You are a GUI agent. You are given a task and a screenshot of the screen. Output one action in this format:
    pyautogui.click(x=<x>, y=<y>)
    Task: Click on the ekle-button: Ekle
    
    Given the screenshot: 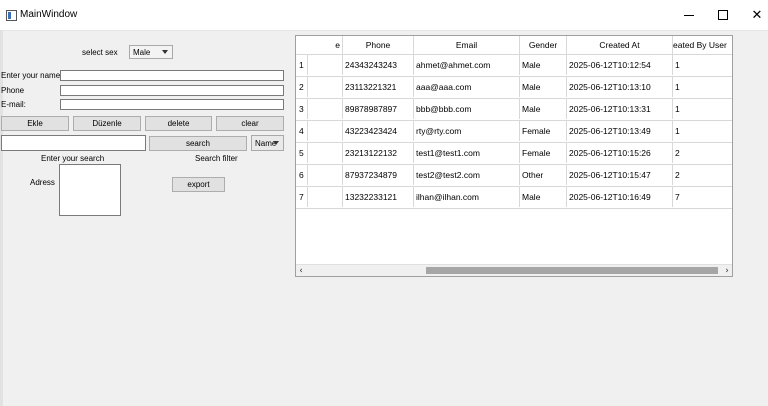 What is the action you would take?
    pyautogui.click(x=35, y=123)
    